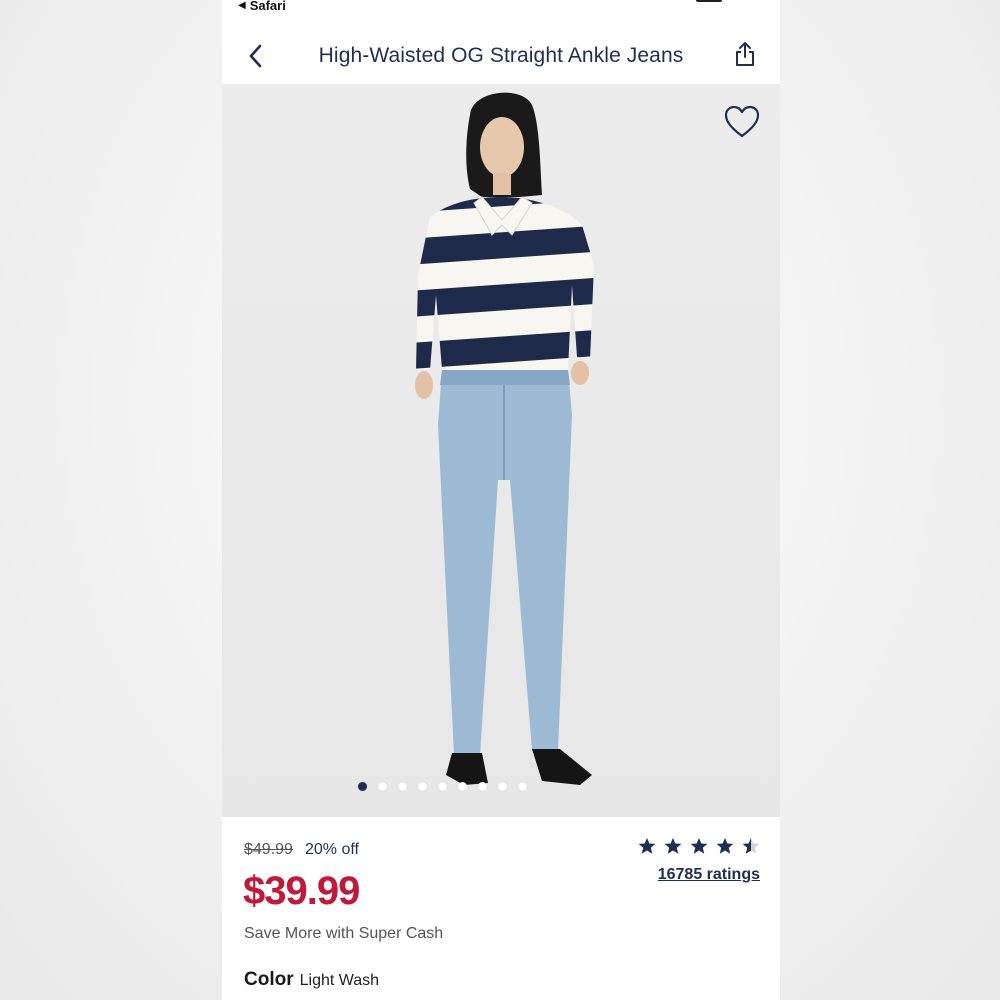 This screenshot has width=1000, height=1000. Describe the element at coordinates (504, 438) in the screenshot. I see `model-figure` at that location.